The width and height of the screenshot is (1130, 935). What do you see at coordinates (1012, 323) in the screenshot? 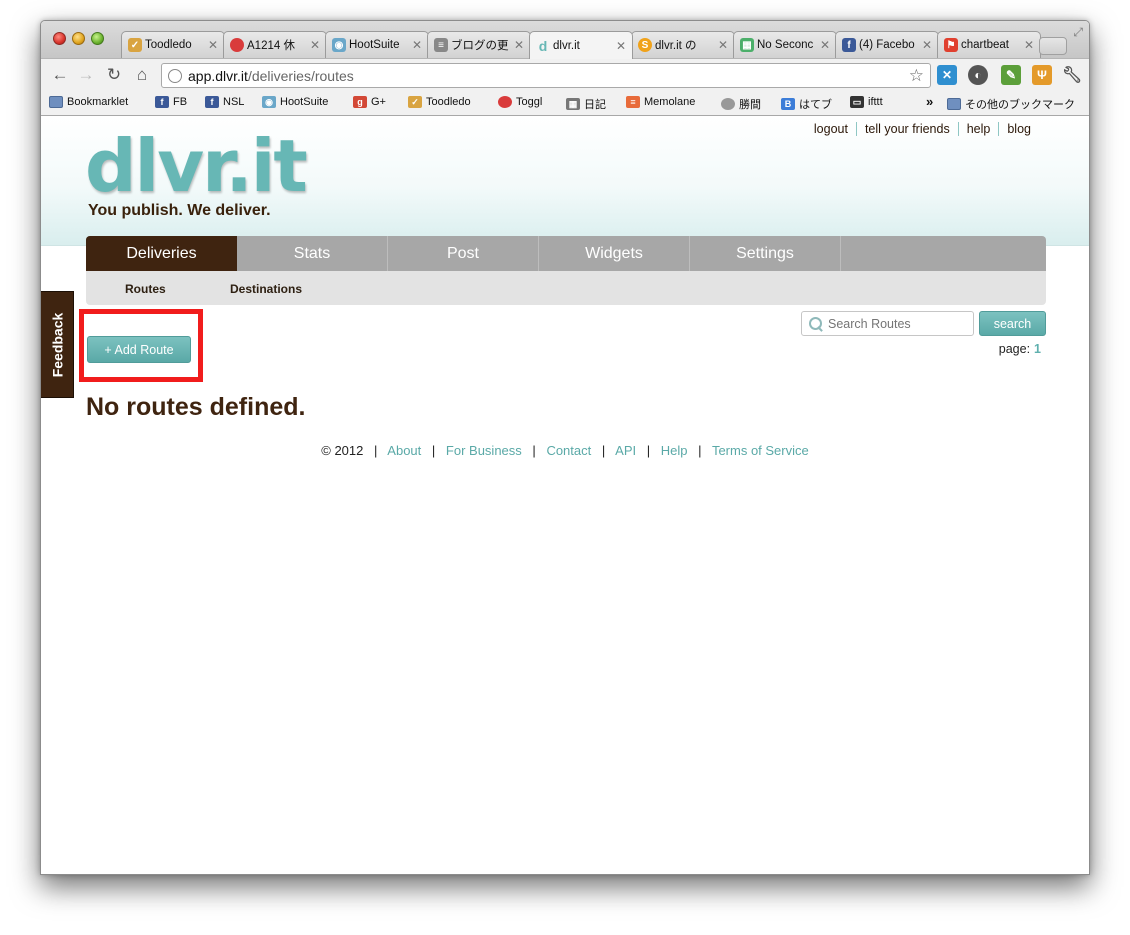
I see `search-button: search` at bounding box center [1012, 323].